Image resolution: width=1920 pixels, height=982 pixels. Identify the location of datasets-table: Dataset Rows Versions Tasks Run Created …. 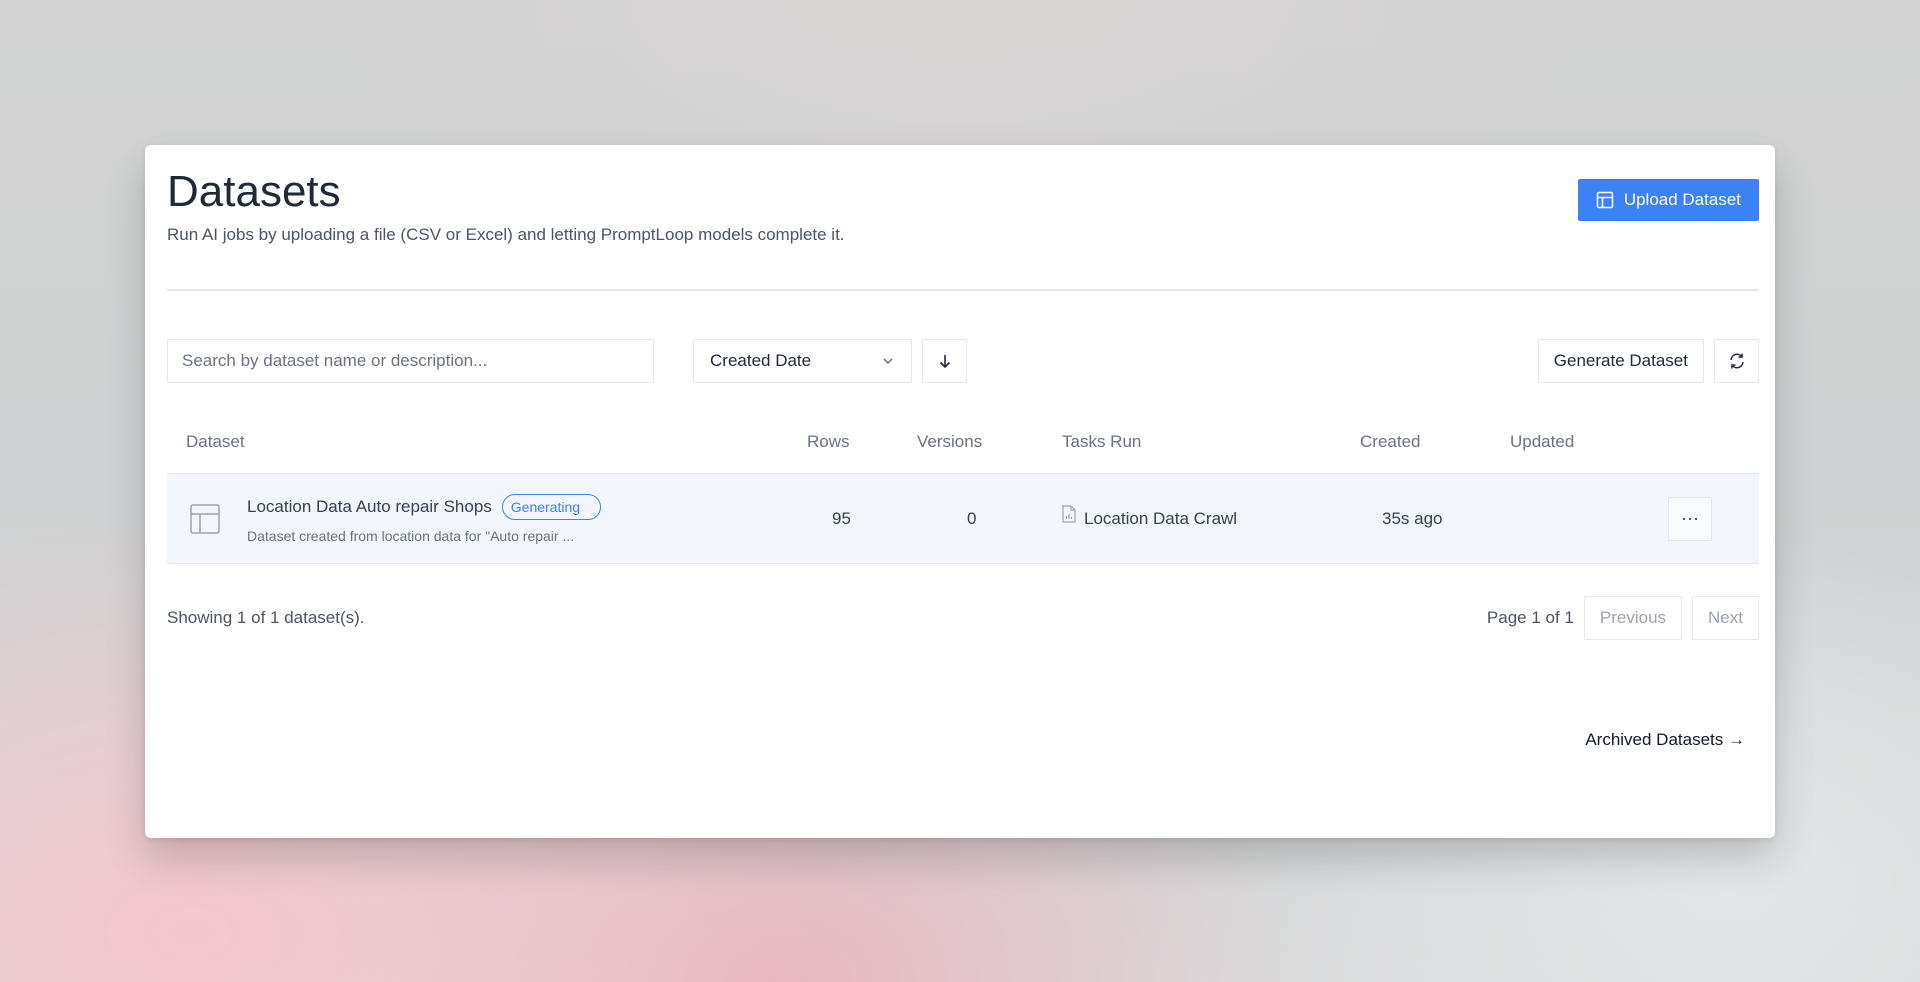
(963, 487).